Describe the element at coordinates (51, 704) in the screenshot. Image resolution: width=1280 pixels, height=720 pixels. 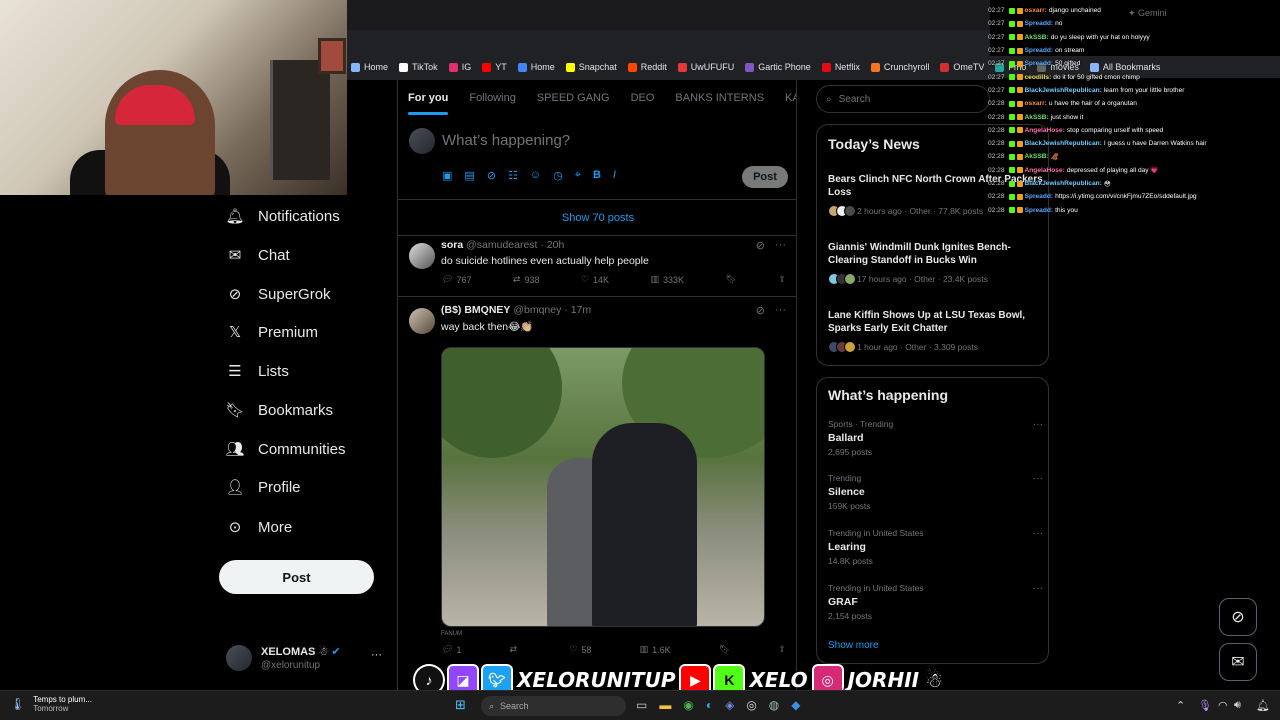
I see `weather-widget: 🌡︎ Temps to plum... Tomorrow` at that location.